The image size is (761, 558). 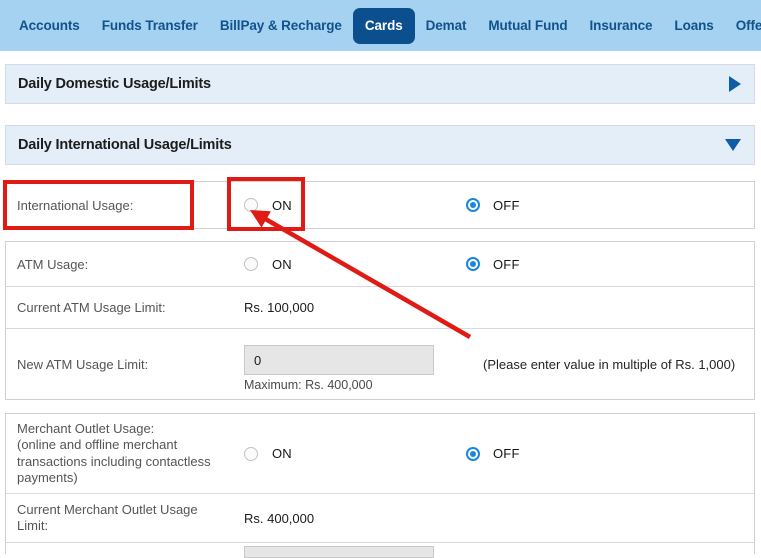 What do you see at coordinates (607, 264) in the screenshot?
I see `radio-group-atm-usage-off: OFF` at bounding box center [607, 264].